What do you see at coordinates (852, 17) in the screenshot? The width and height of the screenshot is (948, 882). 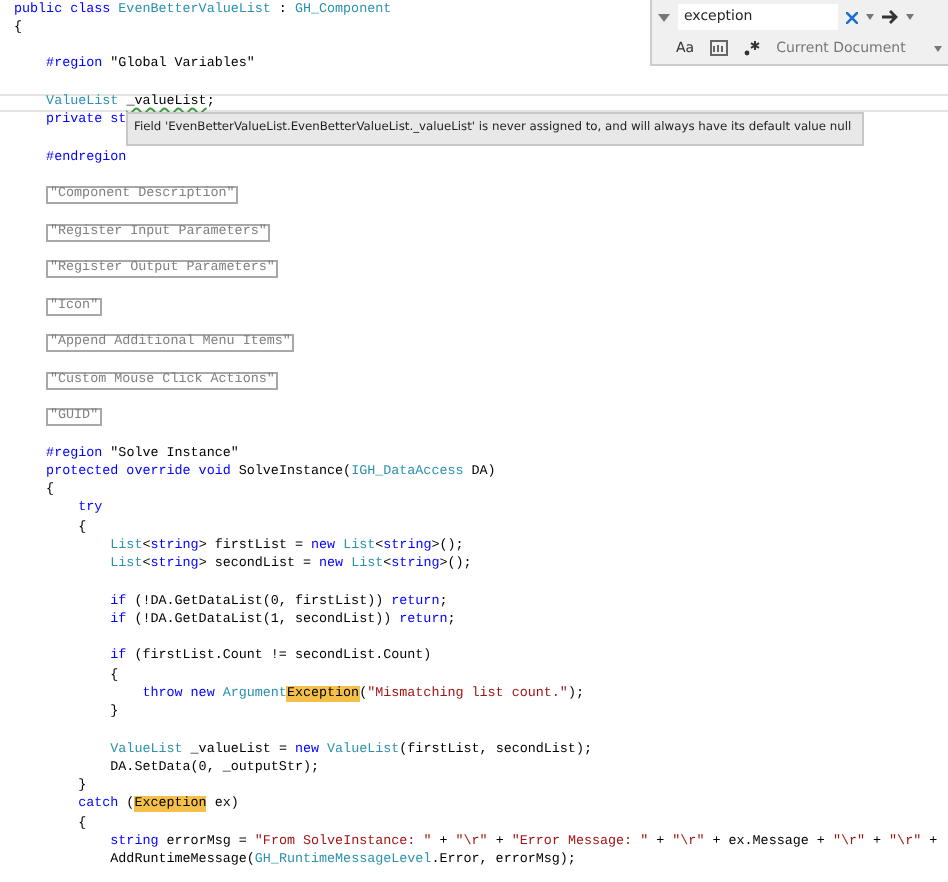 I see `close-icon` at bounding box center [852, 17].